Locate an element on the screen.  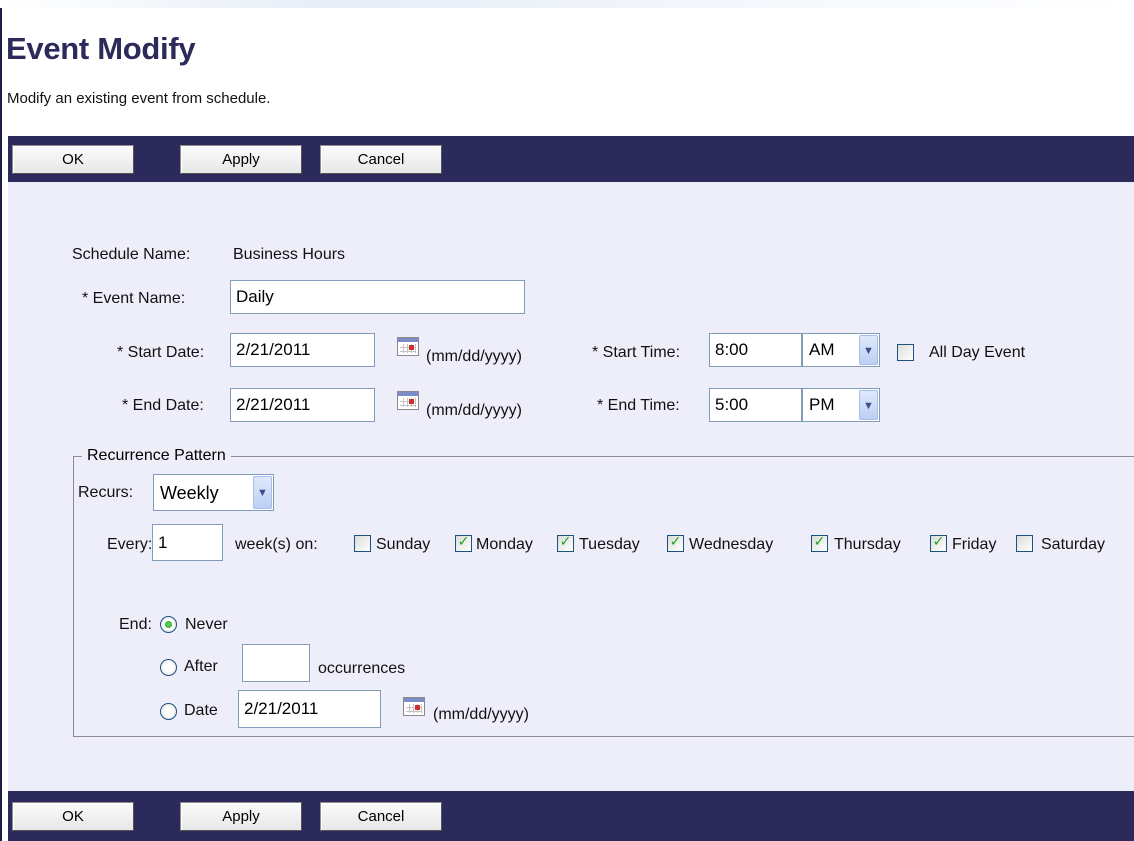
recurs-value: Weekly is located at coordinates (189, 493).